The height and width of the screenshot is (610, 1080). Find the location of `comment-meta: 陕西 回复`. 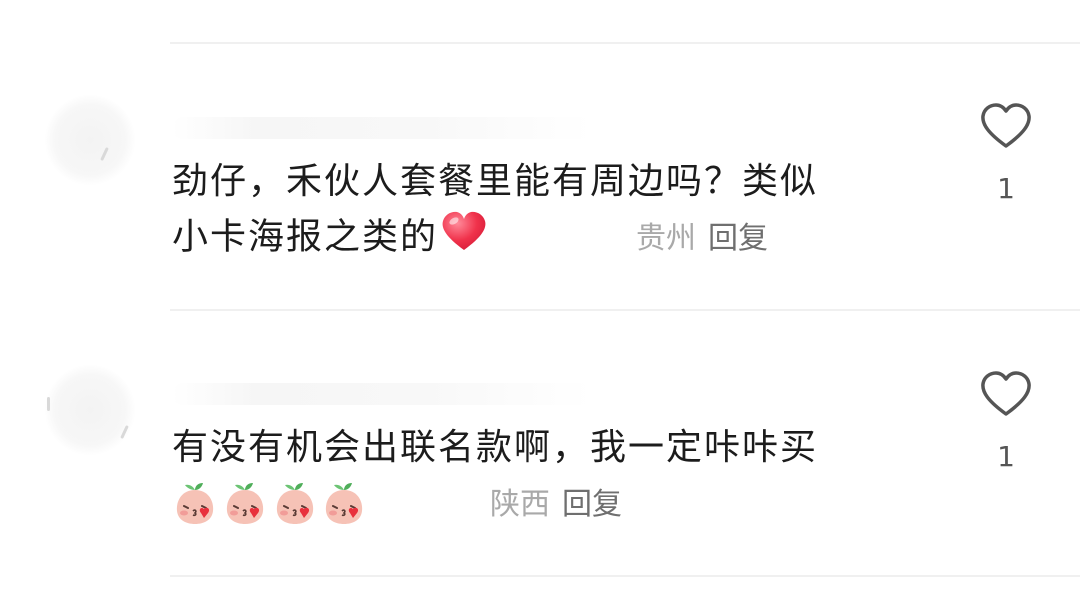

comment-meta: 陕西 回复 is located at coordinates (556, 505).